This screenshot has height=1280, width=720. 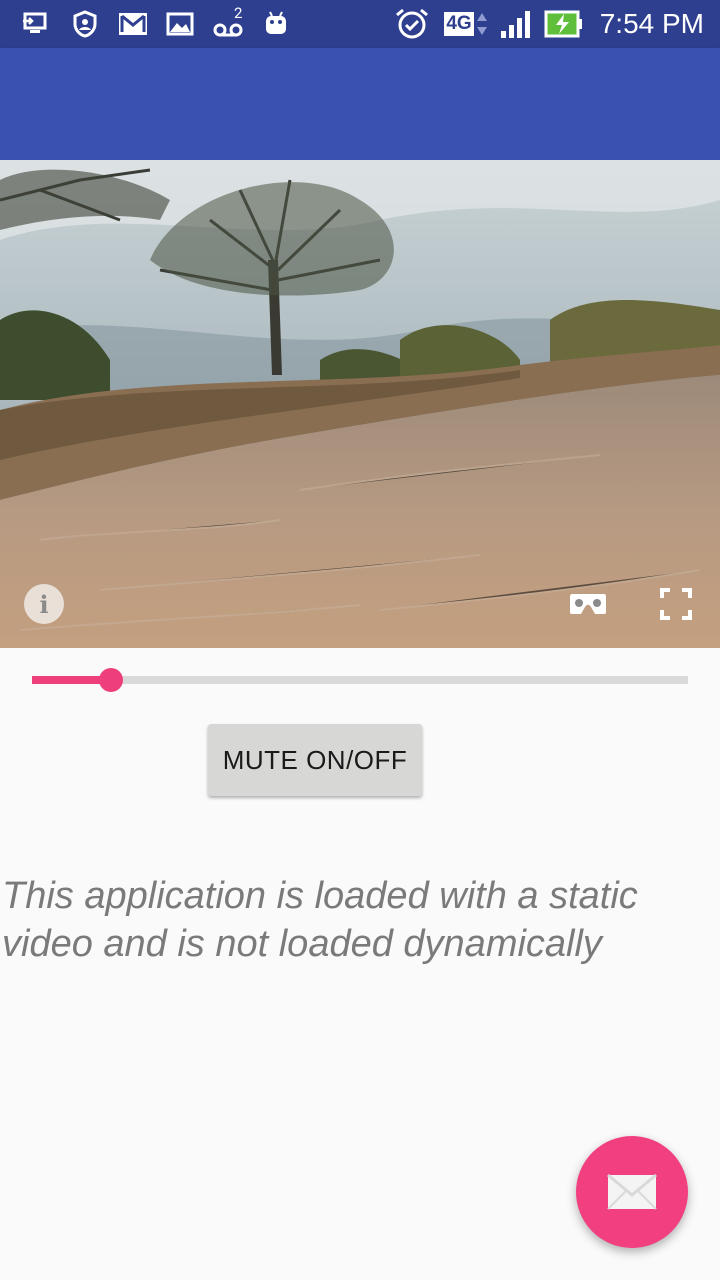 I want to click on slider-track, so click(x=360, y=680).